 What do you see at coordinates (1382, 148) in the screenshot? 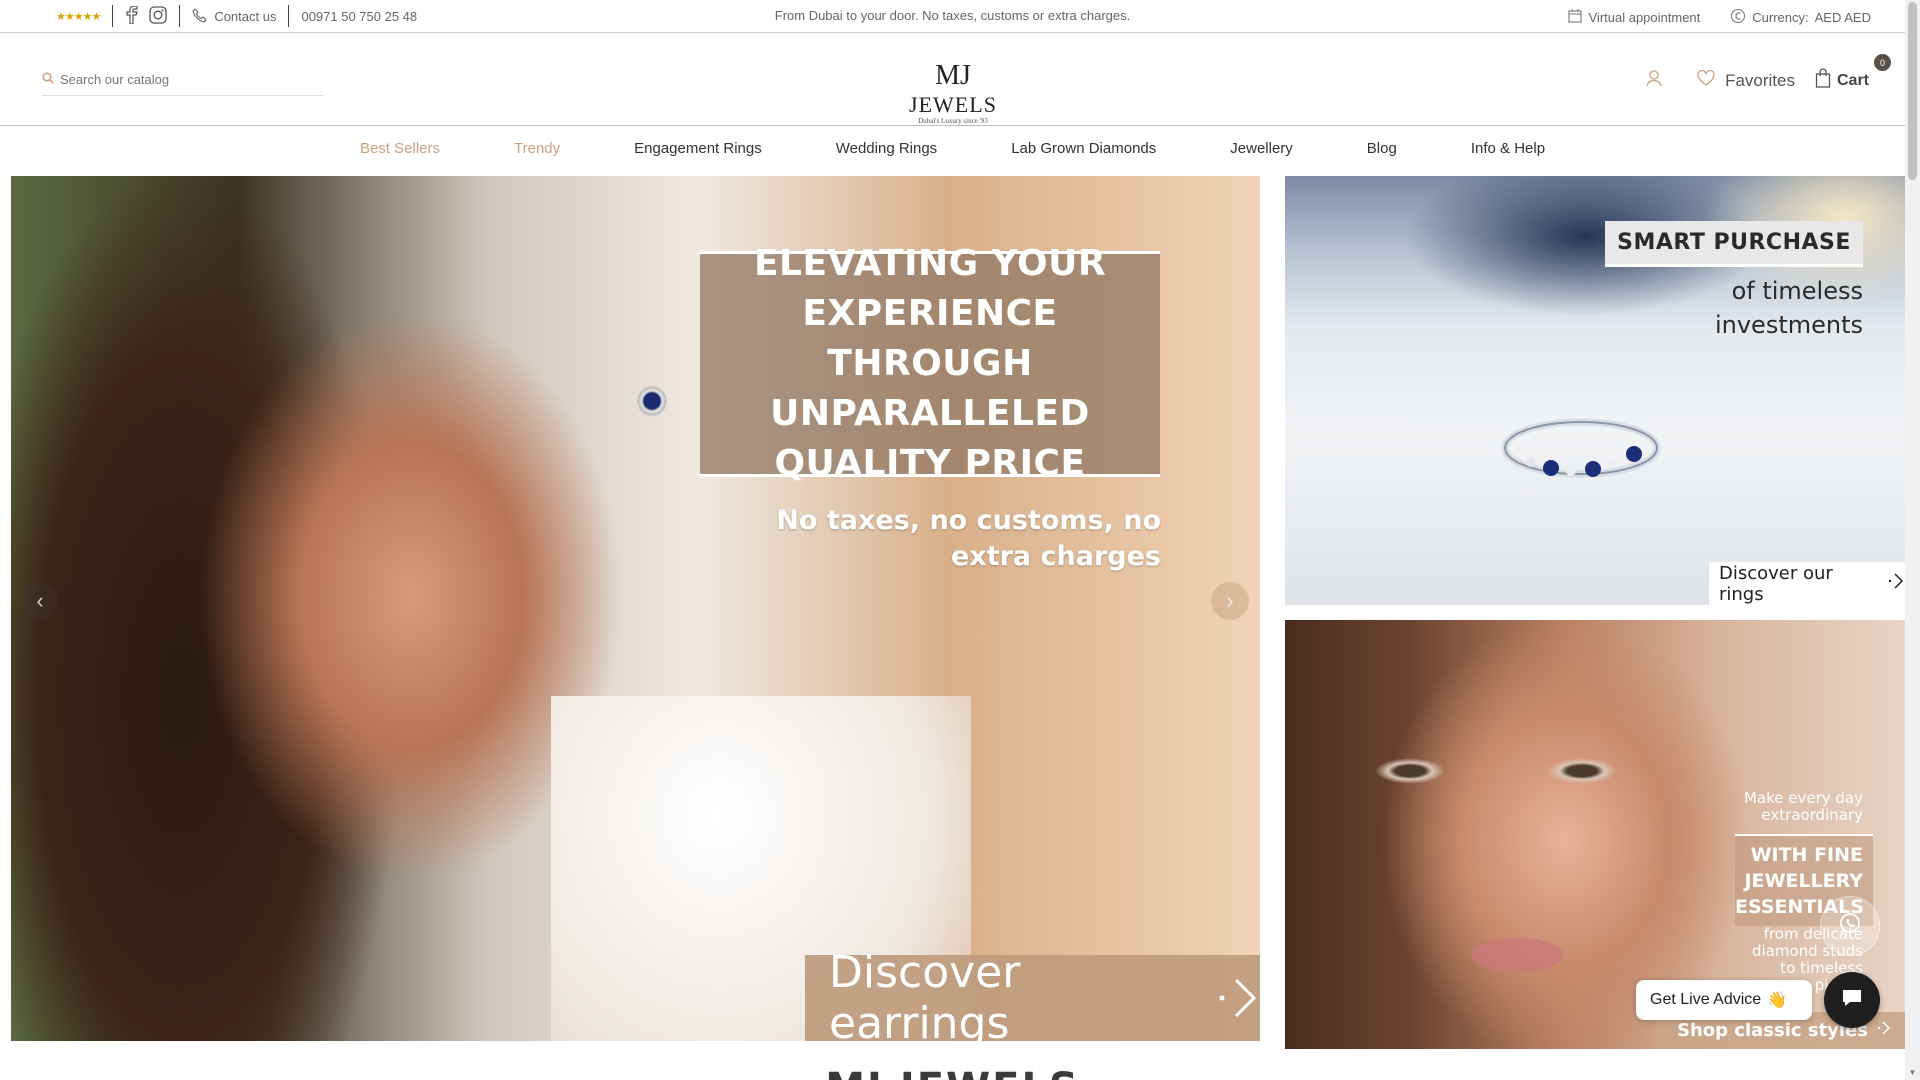
I see `nav-item-blog: Blog` at bounding box center [1382, 148].